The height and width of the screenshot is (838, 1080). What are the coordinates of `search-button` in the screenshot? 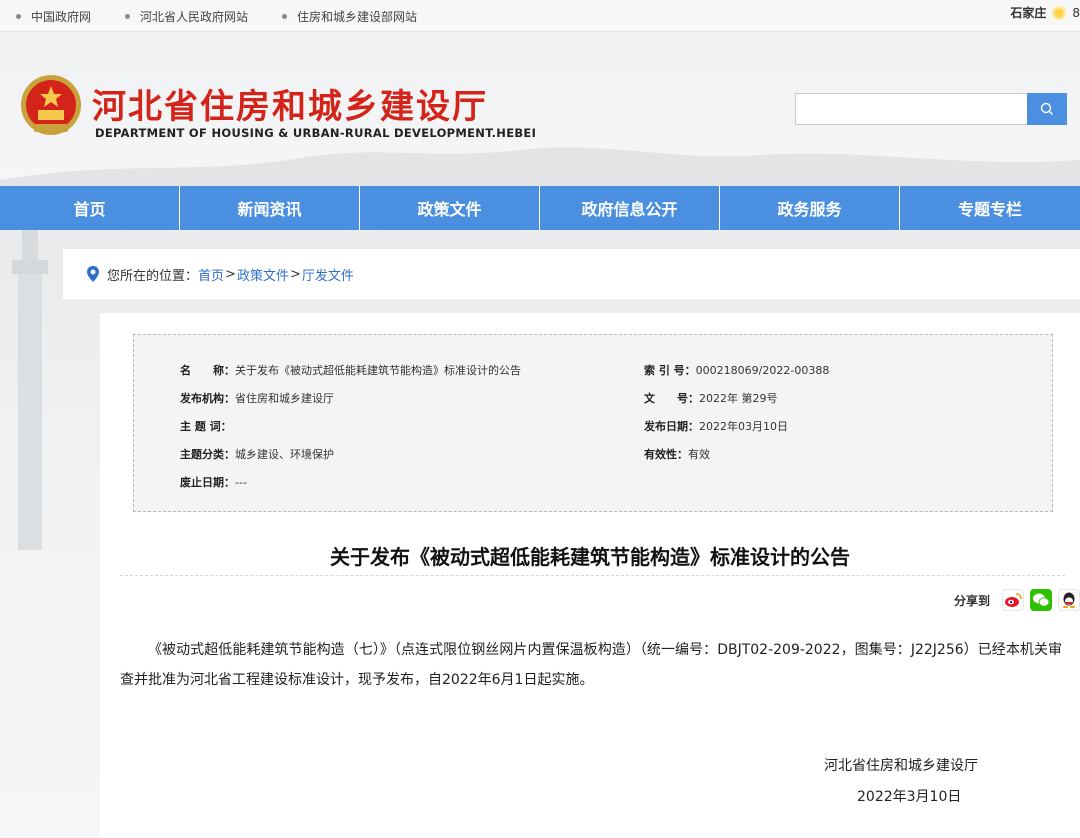 It's located at (1047, 109).